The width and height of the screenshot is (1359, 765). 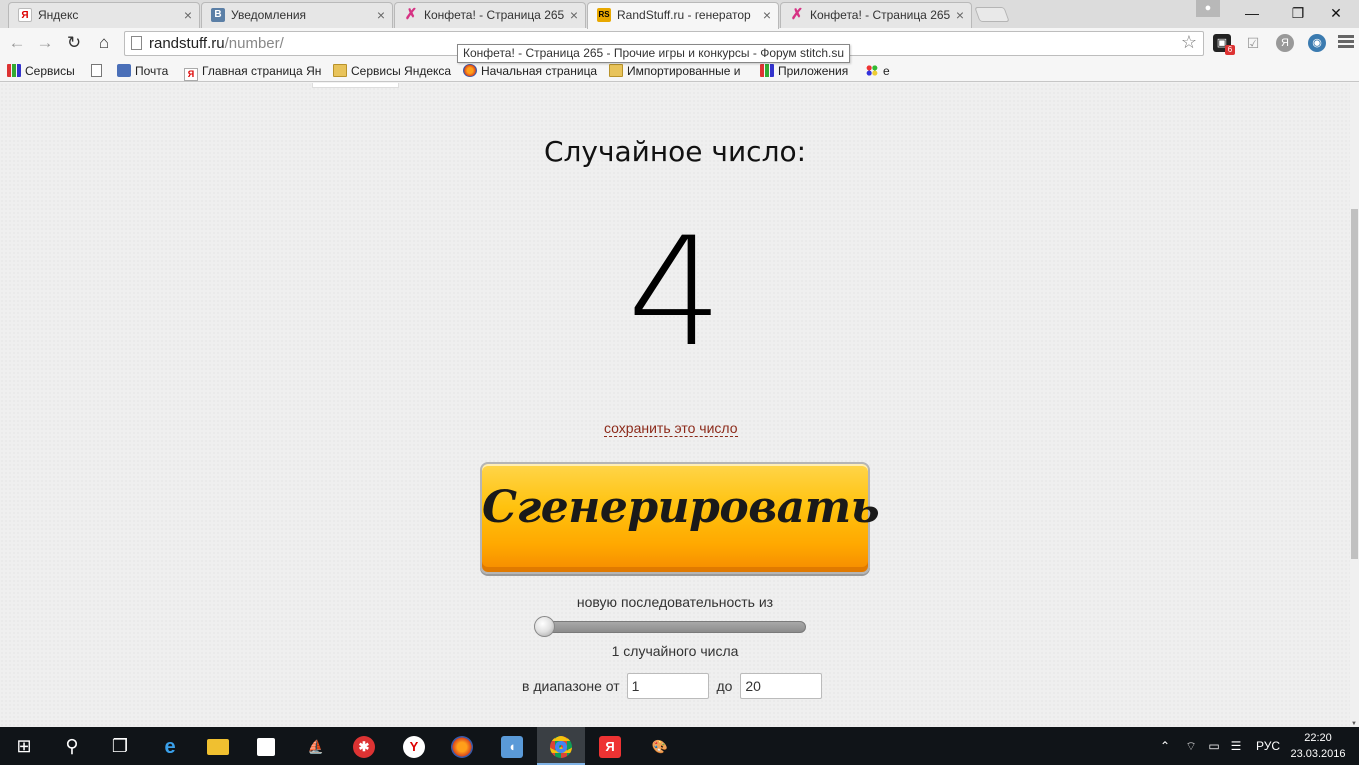 What do you see at coordinates (104, 43) in the screenshot?
I see `home-icon: ⌂` at bounding box center [104, 43].